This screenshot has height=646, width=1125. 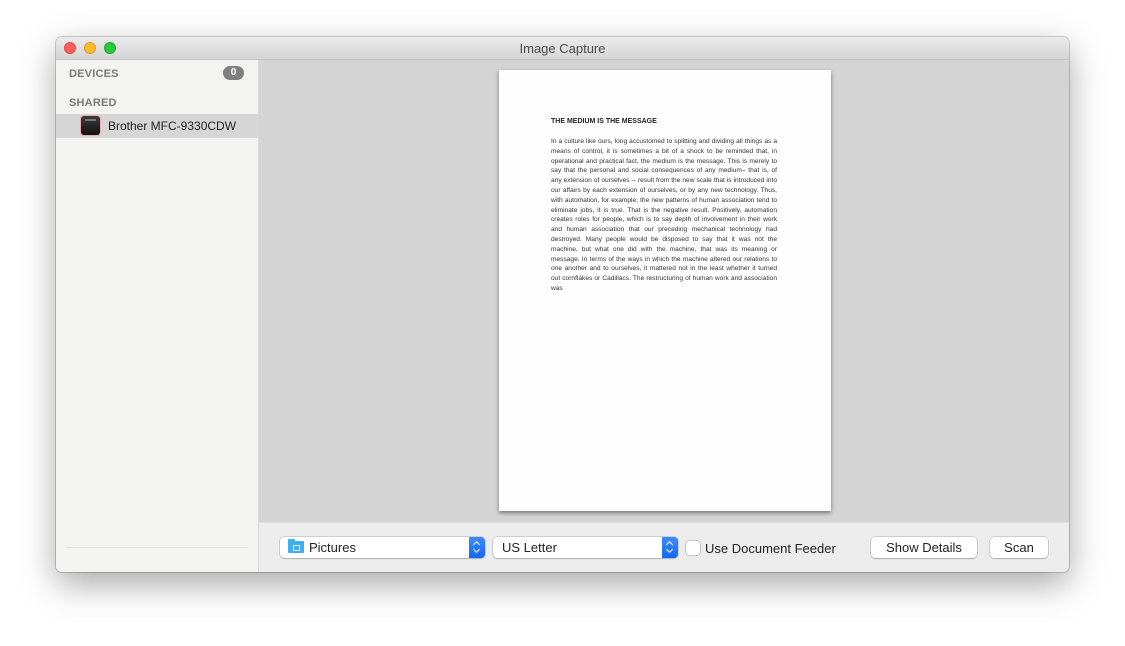 What do you see at coordinates (924, 547) in the screenshot?
I see `show-details-button: Show Details` at bounding box center [924, 547].